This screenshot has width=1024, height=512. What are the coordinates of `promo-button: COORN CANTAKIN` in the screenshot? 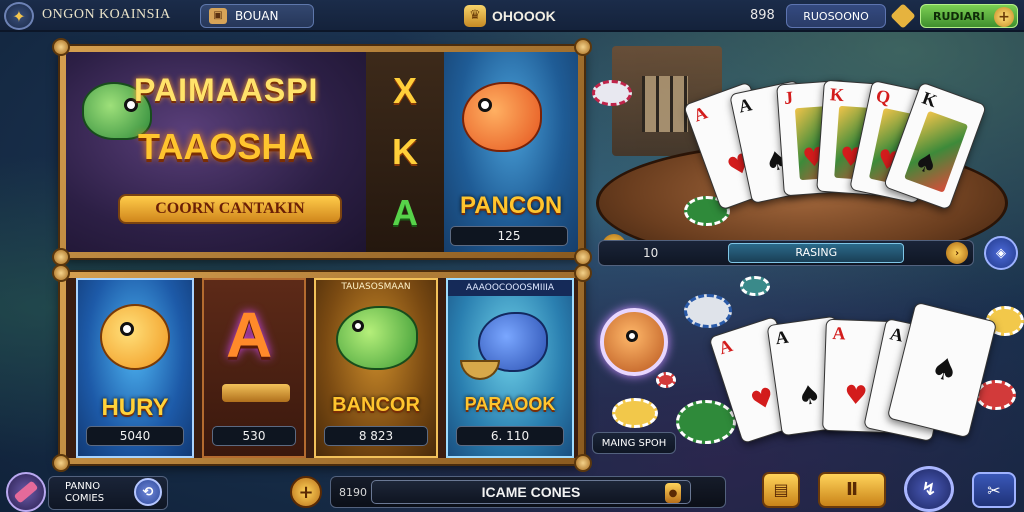 It's located at (230, 209).